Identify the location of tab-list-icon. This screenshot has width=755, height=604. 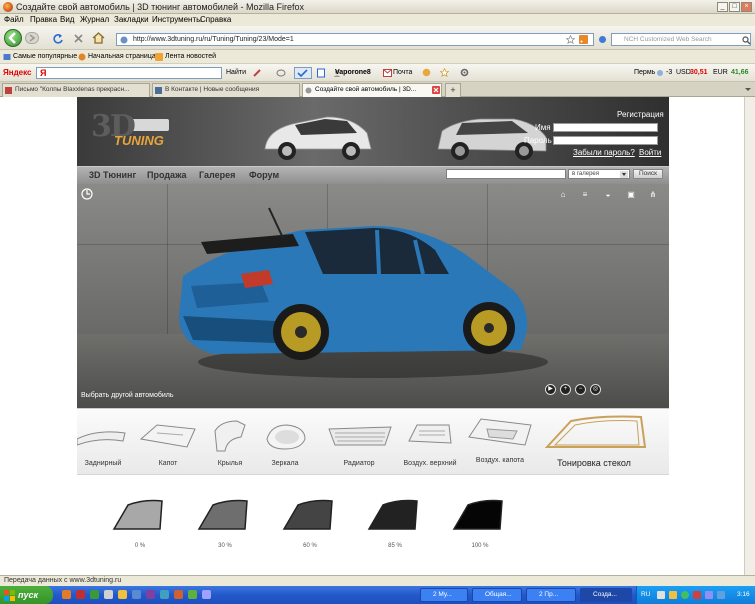
(748, 89).